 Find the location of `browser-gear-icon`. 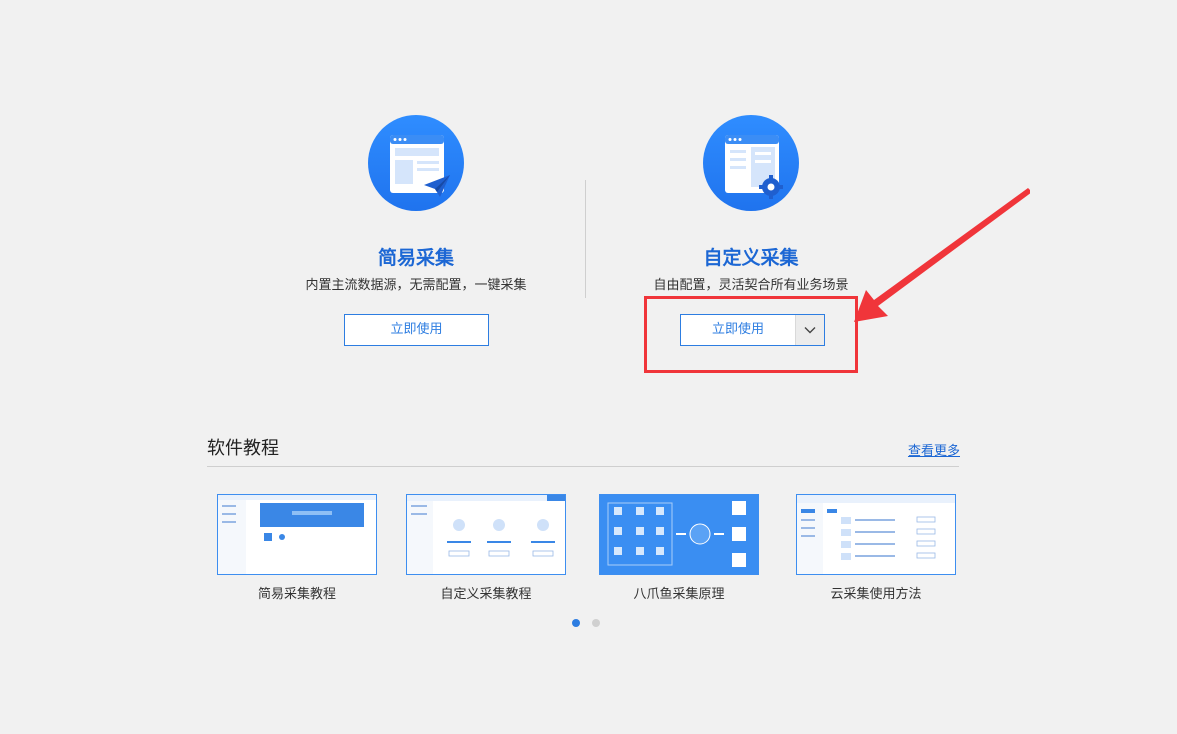

browser-gear-icon is located at coordinates (751, 163).